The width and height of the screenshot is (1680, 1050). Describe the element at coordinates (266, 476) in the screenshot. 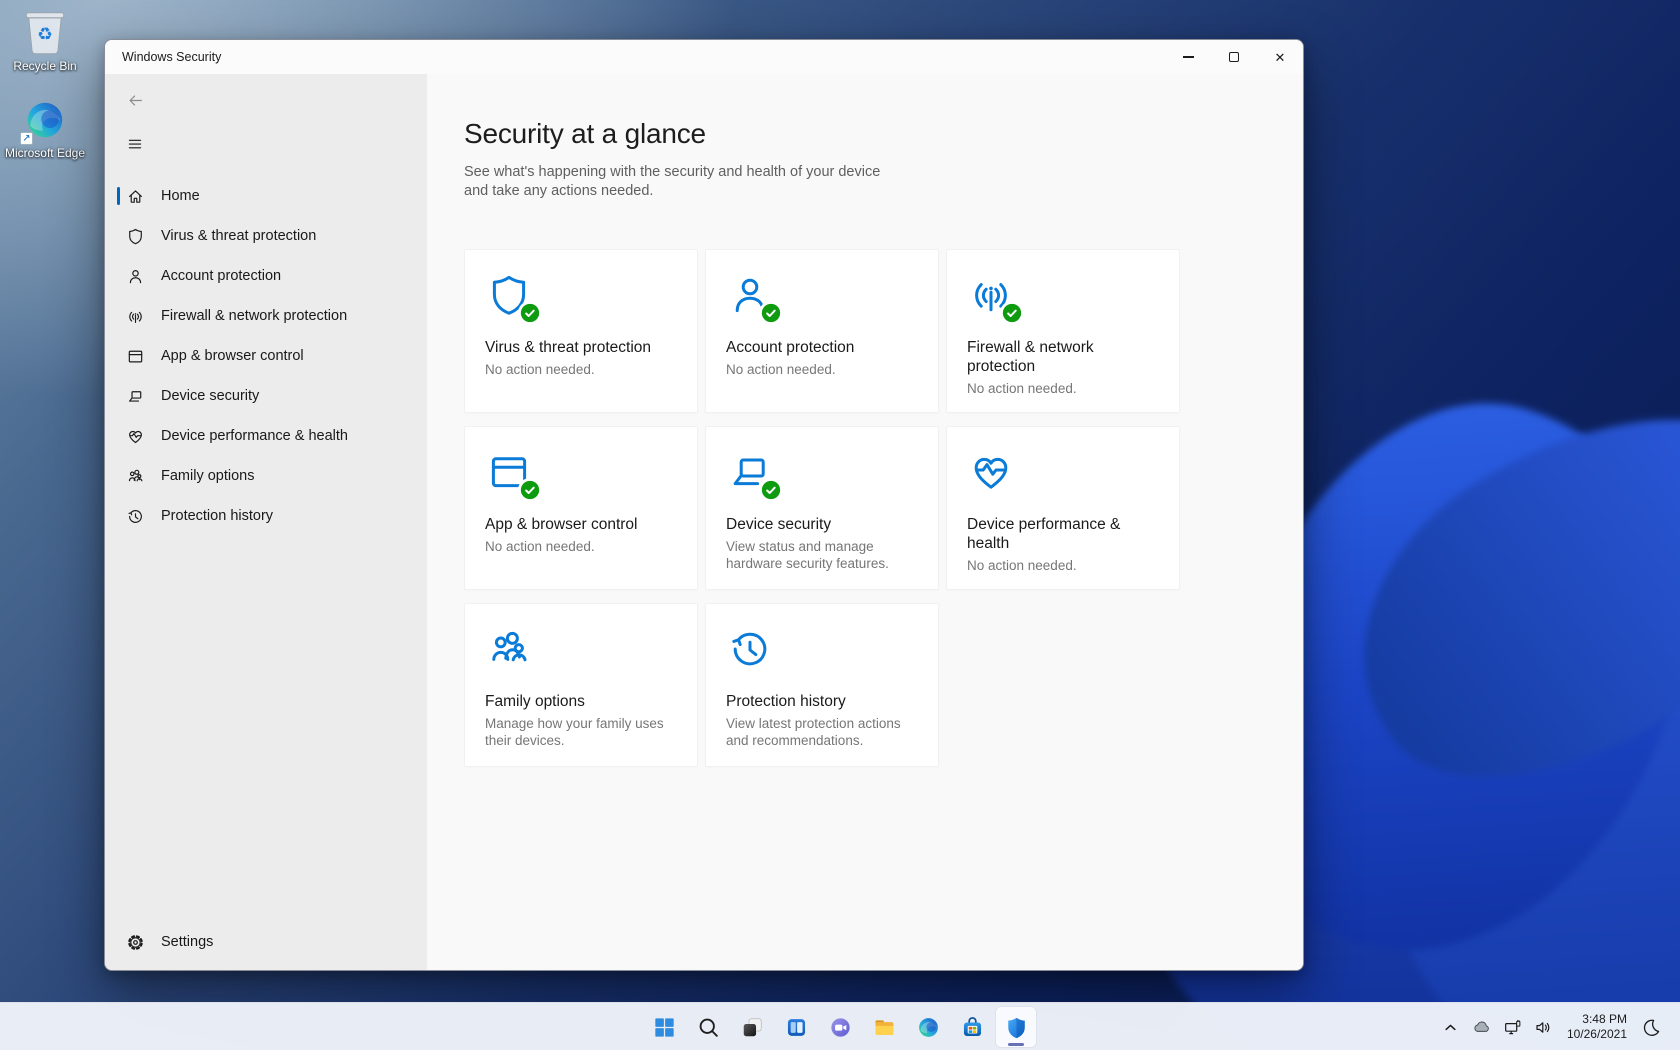

I see `sidebar-item-family-options: Family options` at that location.